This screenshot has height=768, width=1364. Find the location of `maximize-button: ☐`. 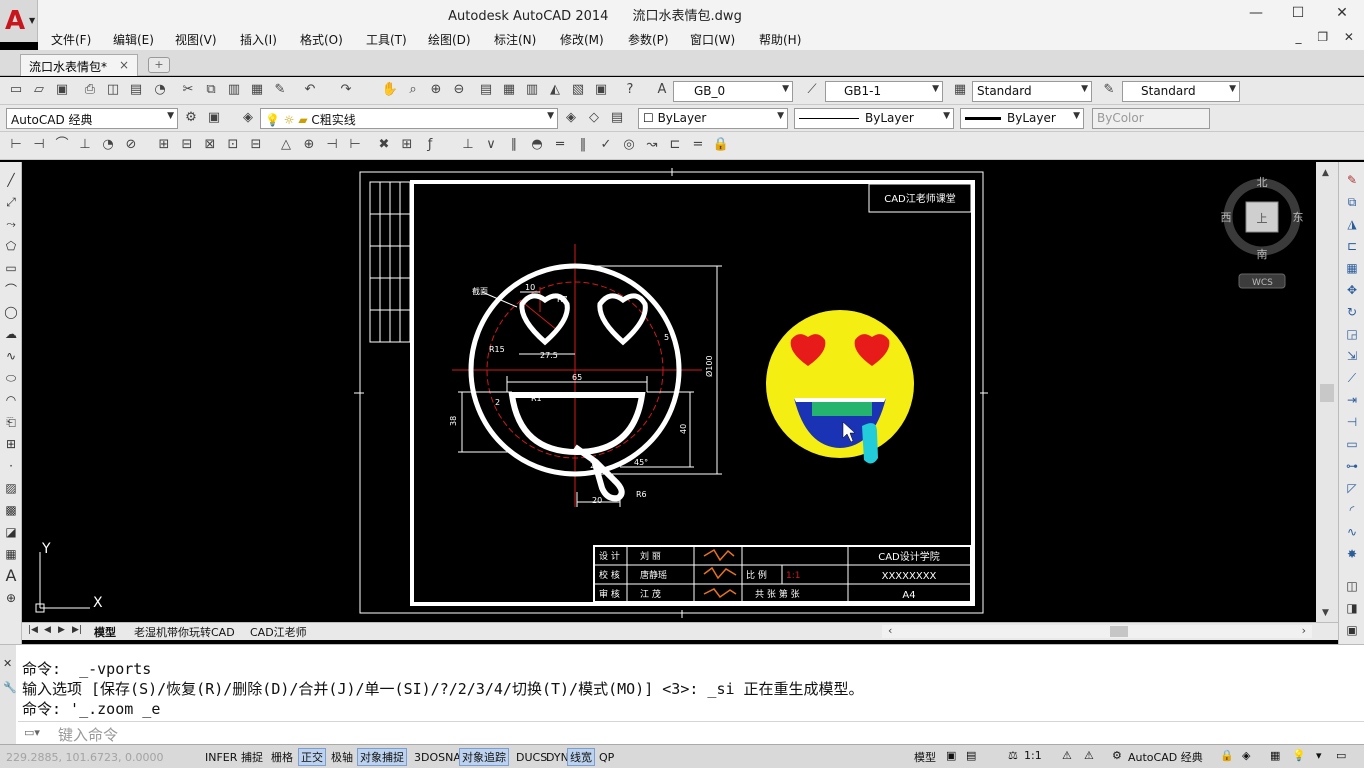

maximize-button: ☐ is located at coordinates (1298, 13).